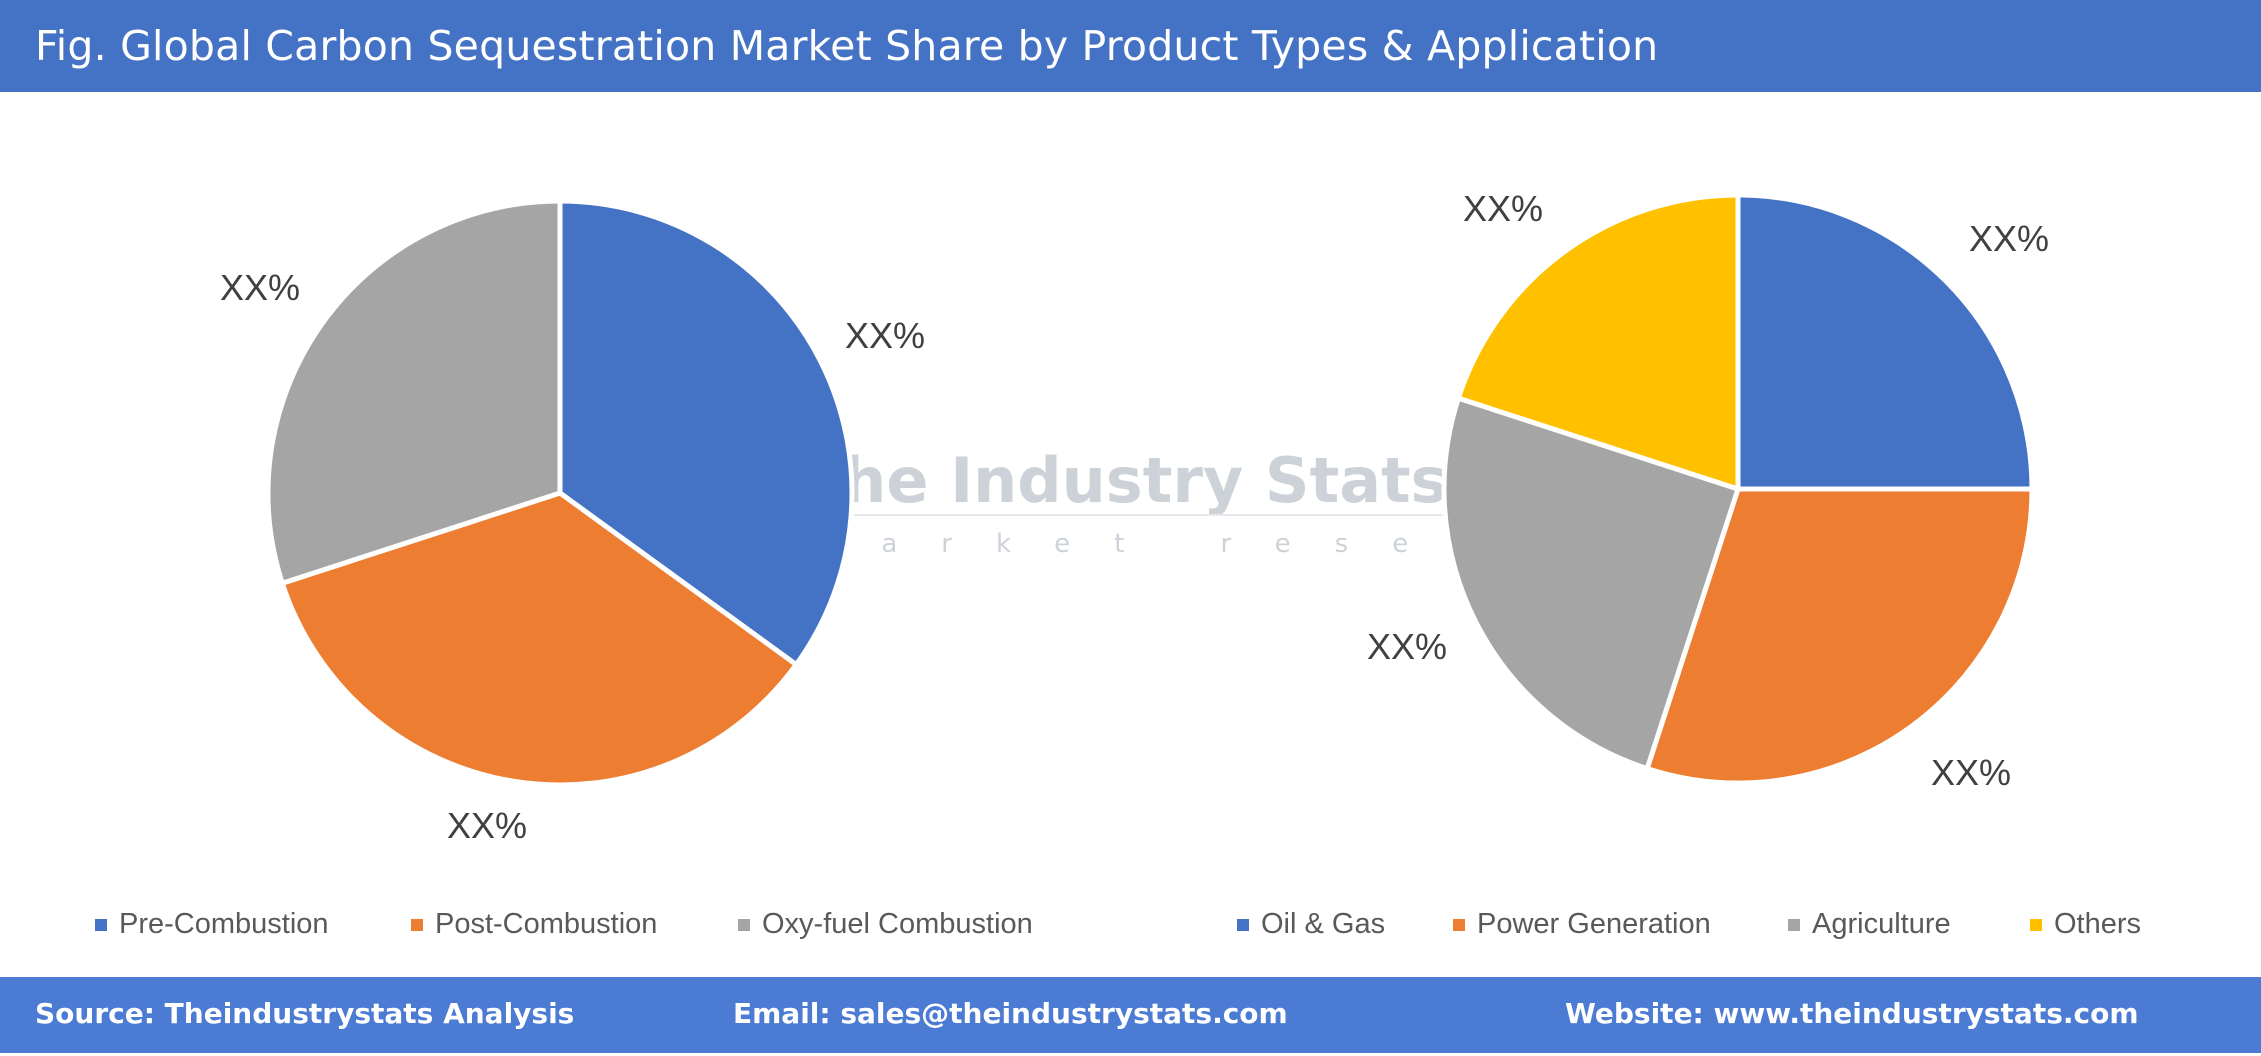 This screenshot has height=1056, width=2261. Describe the element at coordinates (1010, 1013) in the screenshot. I see `footer-email: Email: sales@theindustrystats.com` at that location.